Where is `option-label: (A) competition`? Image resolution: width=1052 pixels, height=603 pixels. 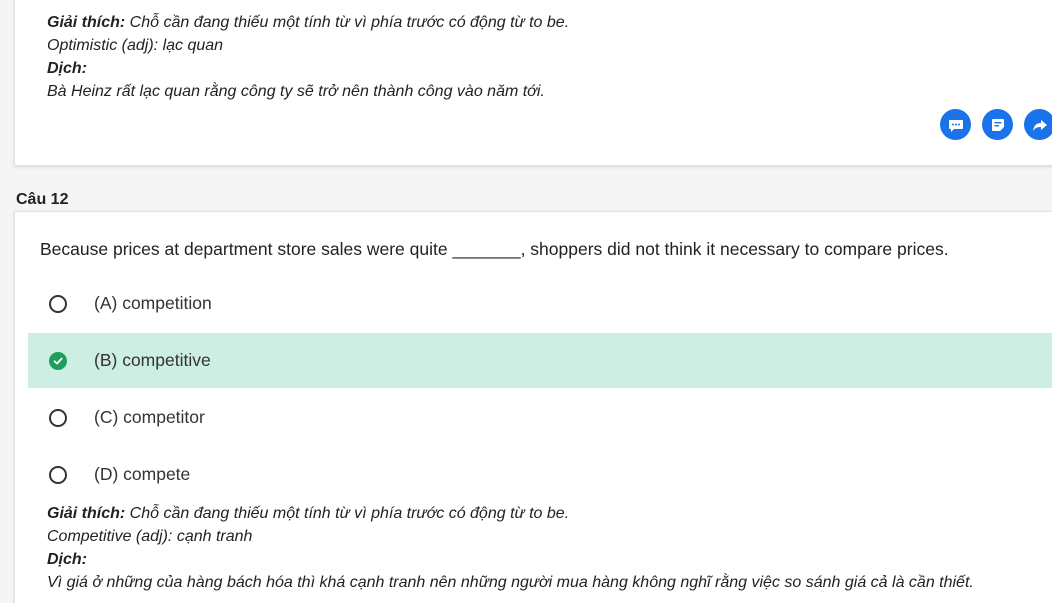
option-label: (A) competition is located at coordinates (153, 303).